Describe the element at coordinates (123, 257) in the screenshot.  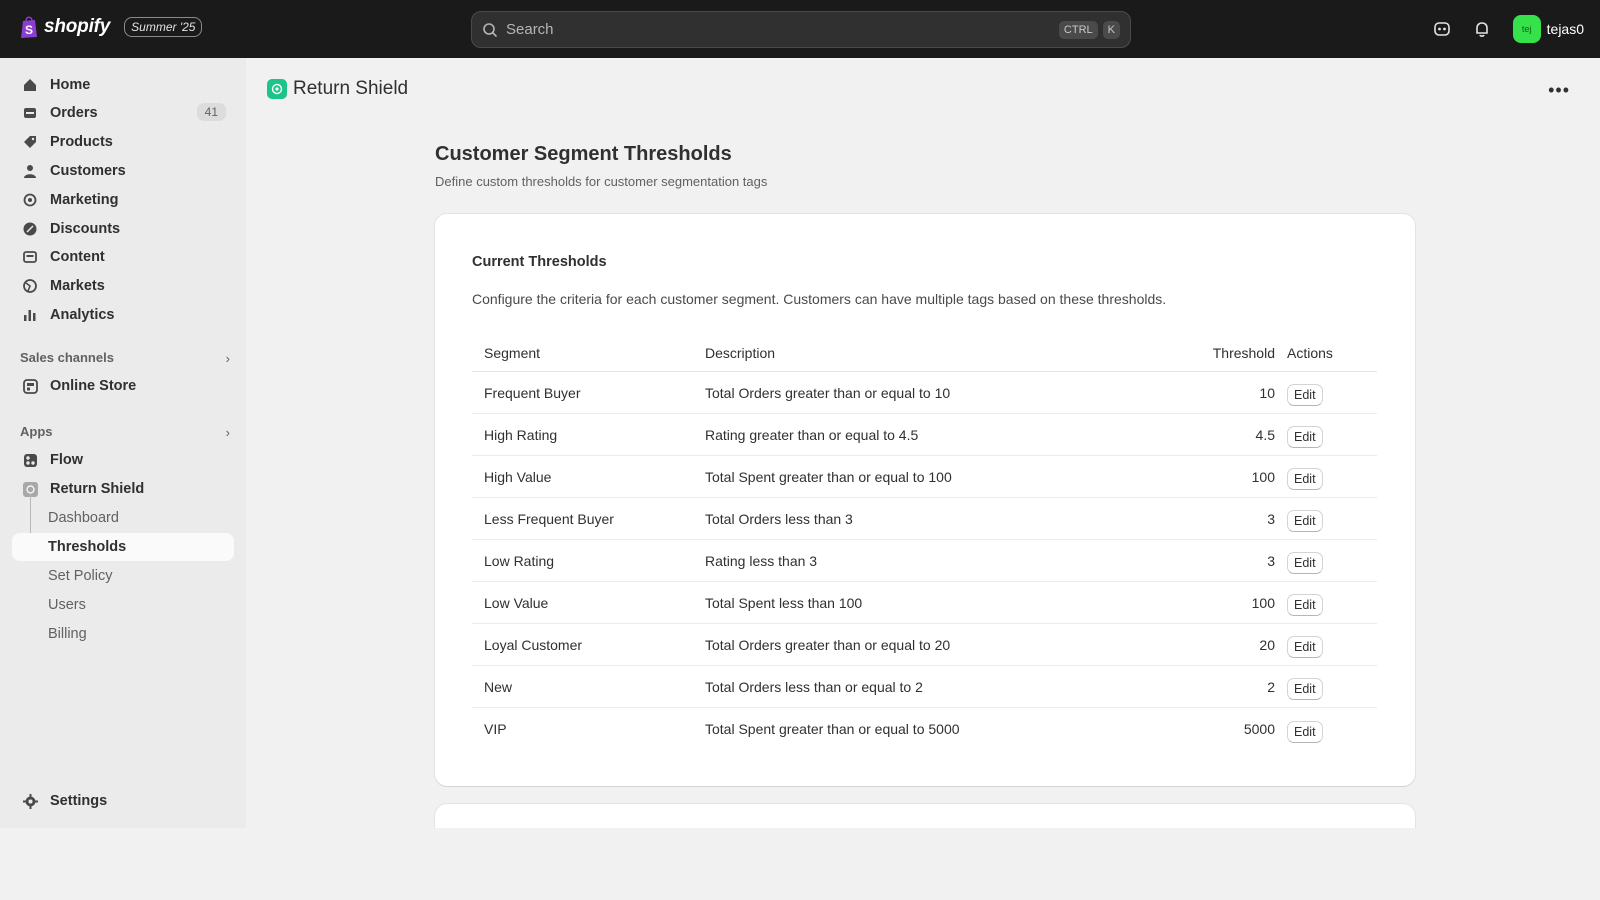
I see `sidebar-item-content: Content` at that location.